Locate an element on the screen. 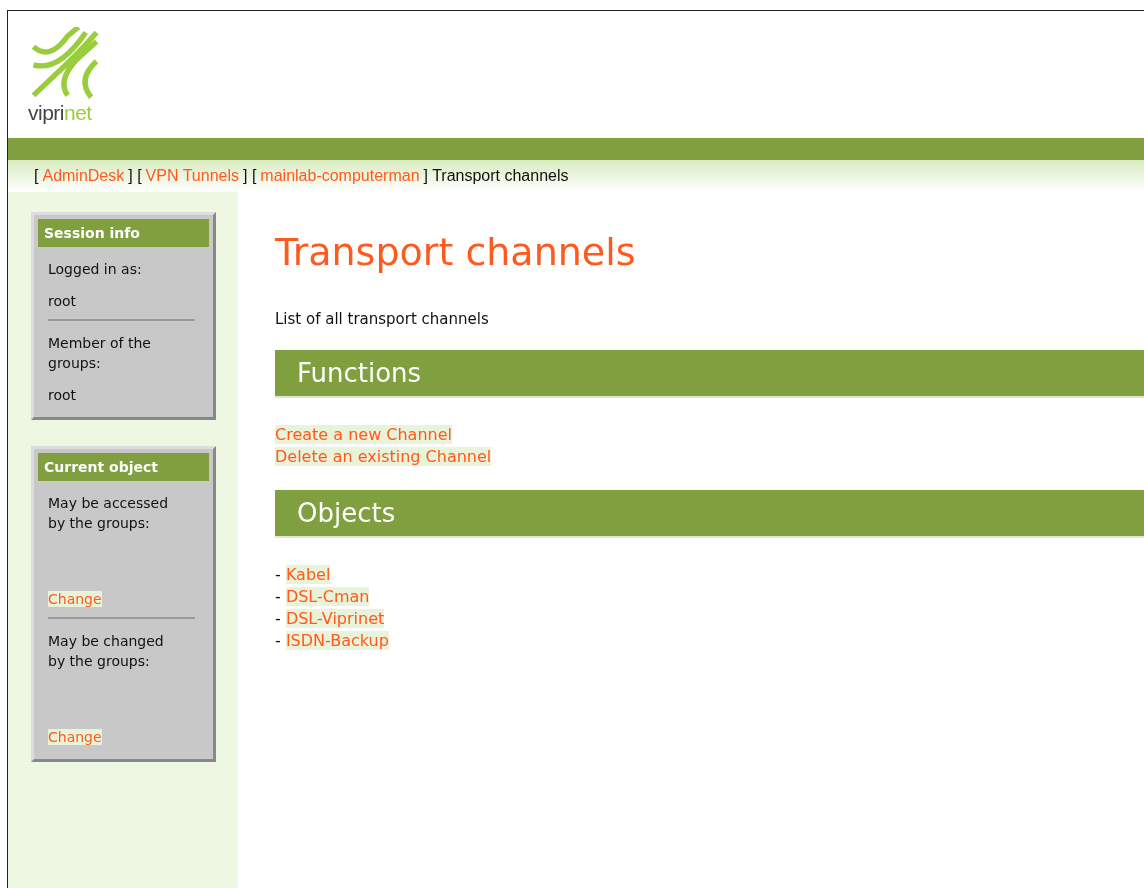  panel-title: Current object is located at coordinates (123, 467).